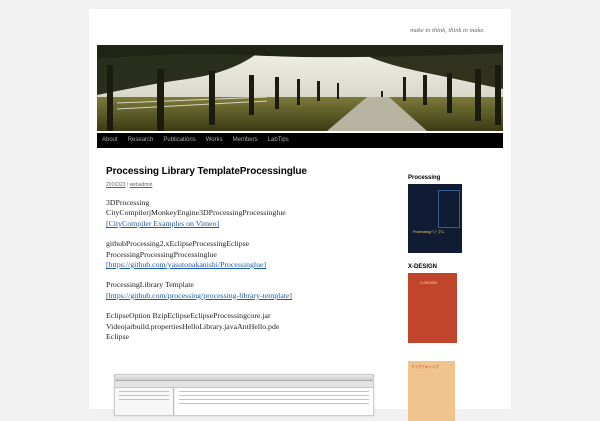 The width and height of the screenshot is (600, 421). I want to click on header-image, so click(300, 88).